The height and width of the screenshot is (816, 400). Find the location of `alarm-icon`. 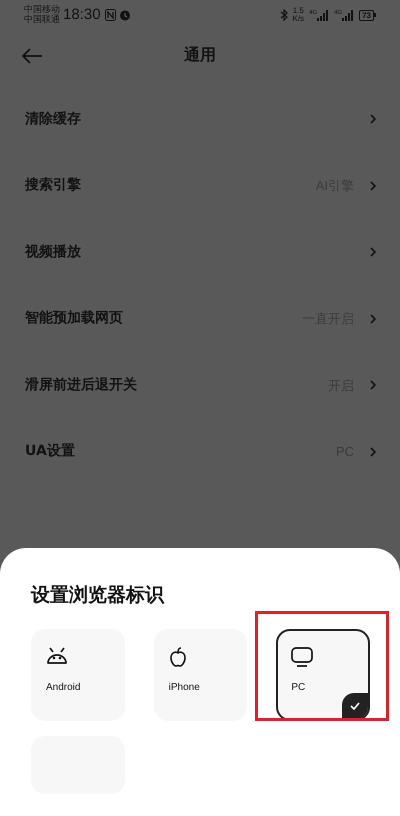

alarm-icon is located at coordinates (124, 15).